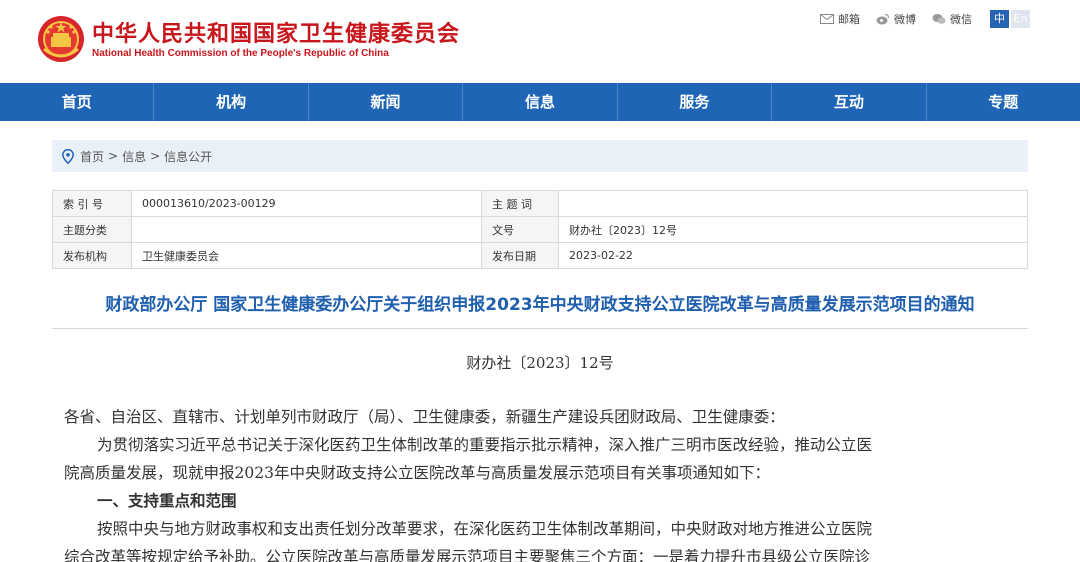 The image size is (1080, 562). I want to click on breadcrumb-home: 首页, so click(92, 156).